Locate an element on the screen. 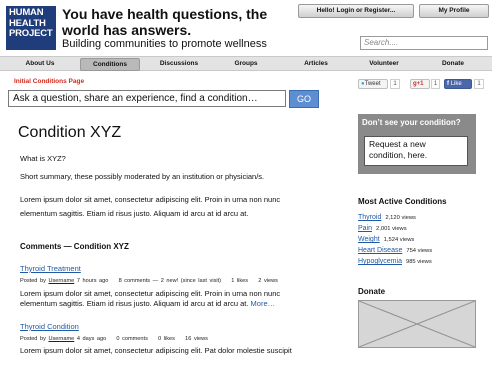 Image resolution: width=492 pixels, height=367 pixels. condition-title: Condition XYZ is located at coordinates (70, 132).